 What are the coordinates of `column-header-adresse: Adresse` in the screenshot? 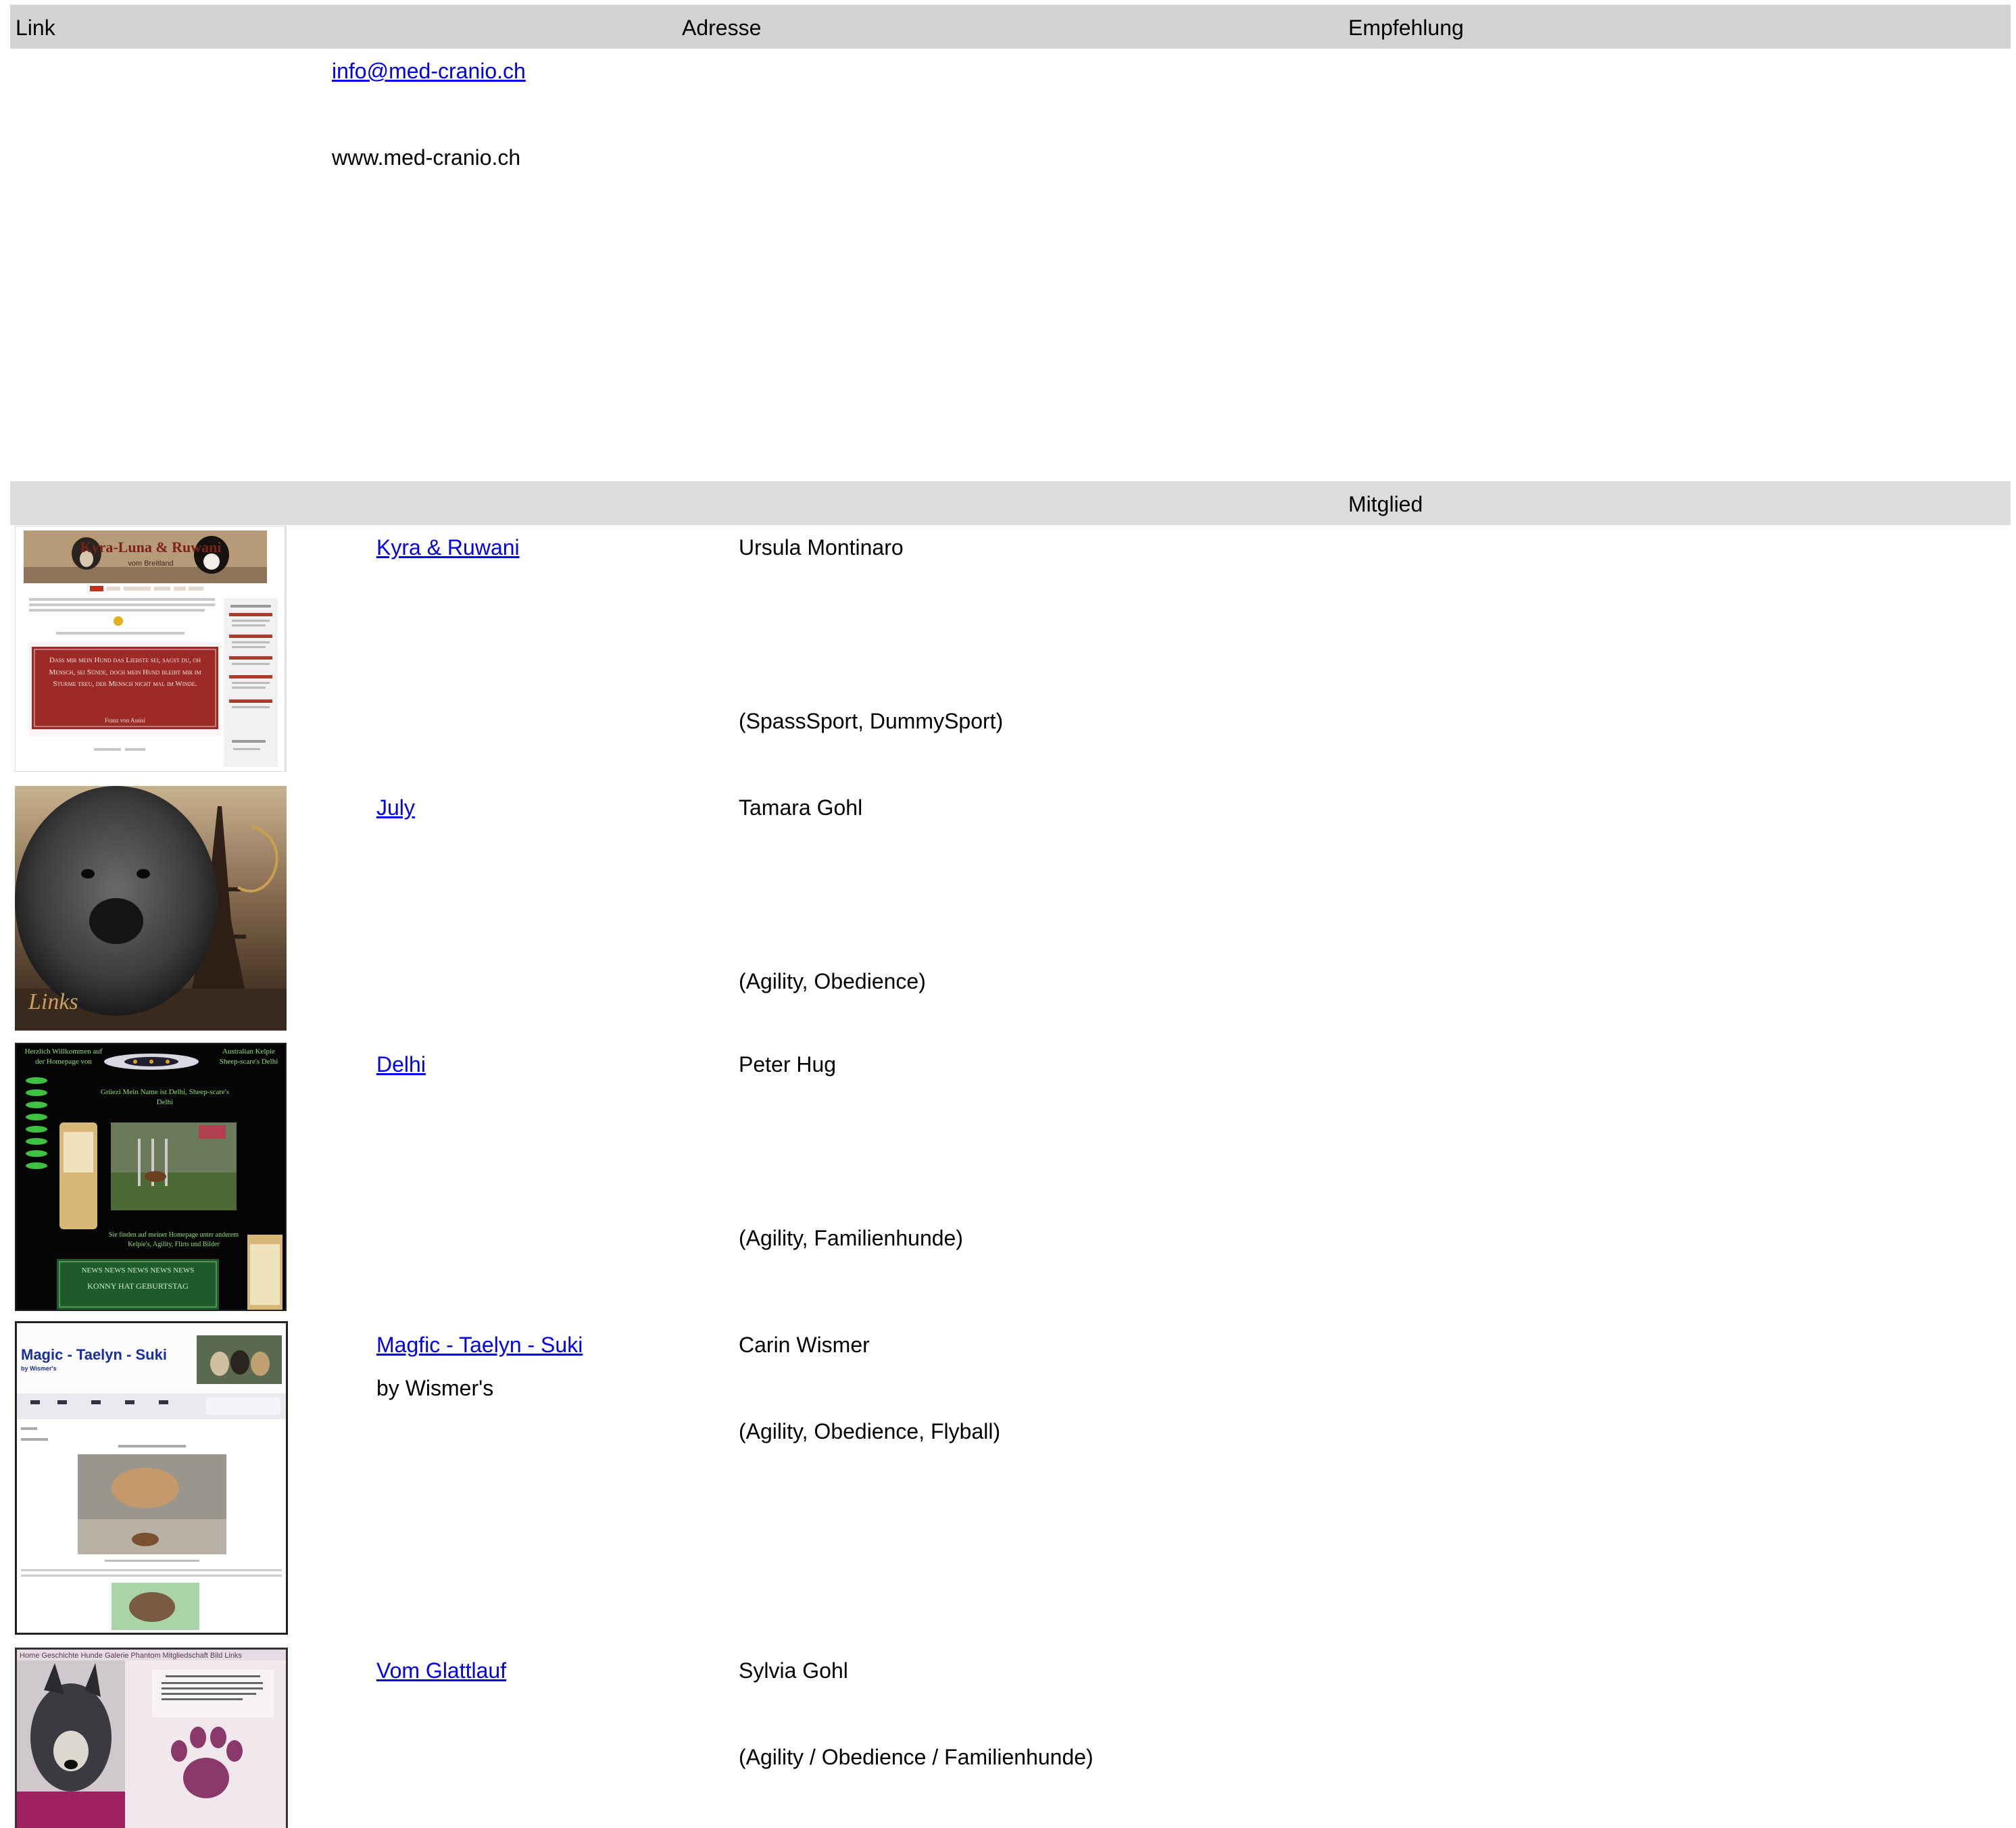 It's located at (722, 28).